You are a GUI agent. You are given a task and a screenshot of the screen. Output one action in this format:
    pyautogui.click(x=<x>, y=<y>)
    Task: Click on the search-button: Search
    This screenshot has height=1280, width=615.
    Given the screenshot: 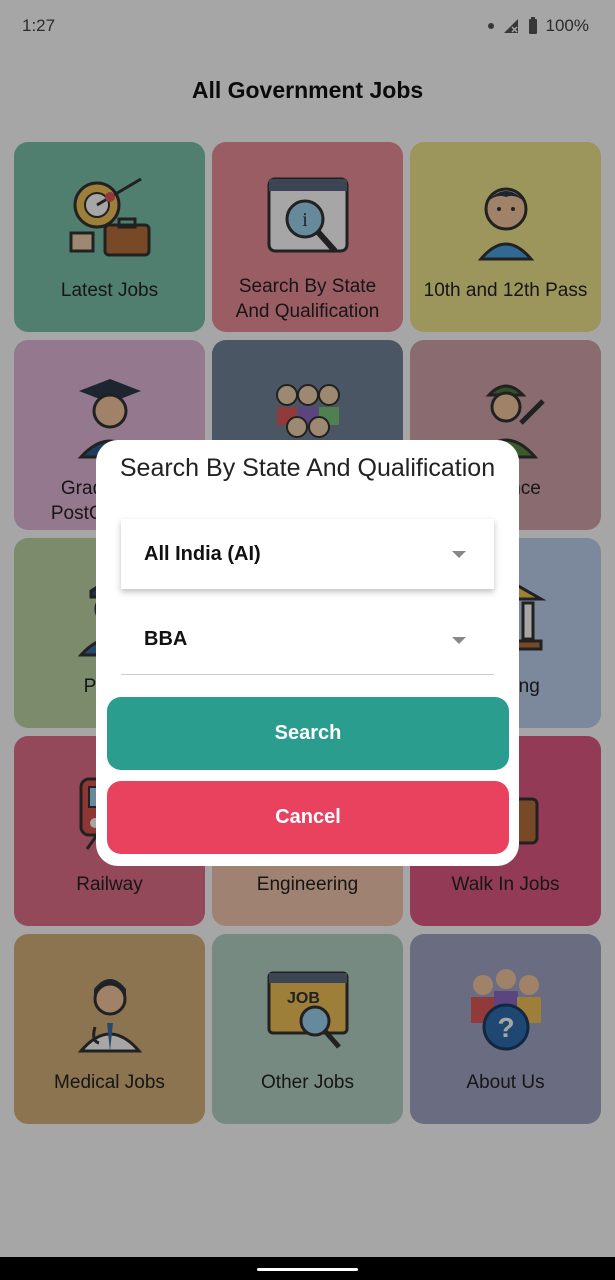 What is the action you would take?
    pyautogui.click(x=308, y=733)
    